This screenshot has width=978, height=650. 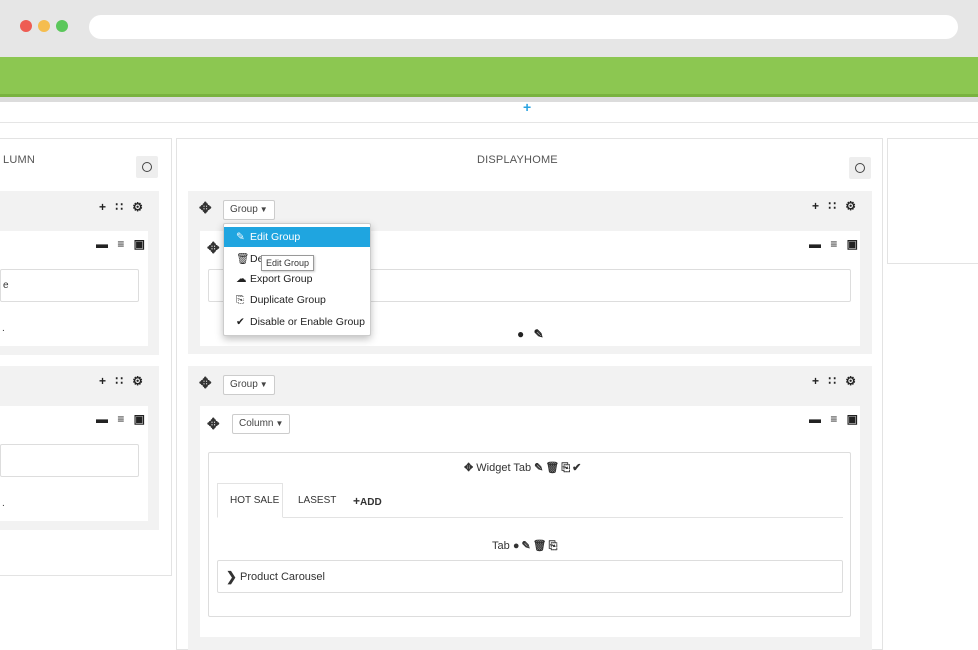 What do you see at coordinates (489, 99) in the screenshot?
I see `sub-header-bar` at bounding box center [489, 99].